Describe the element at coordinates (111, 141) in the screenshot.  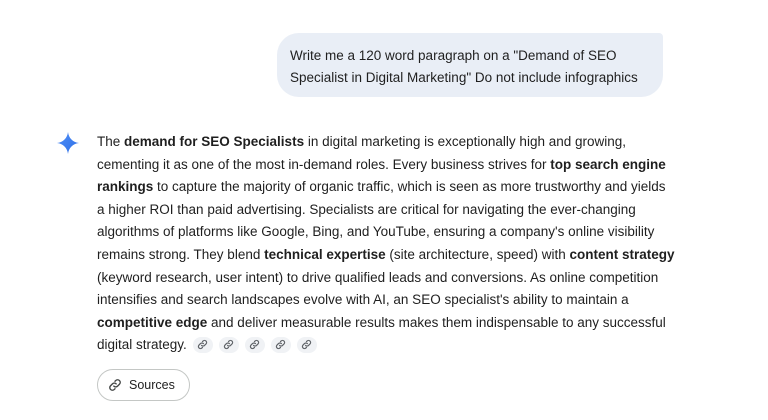
I see `text-segment: The` at that location.